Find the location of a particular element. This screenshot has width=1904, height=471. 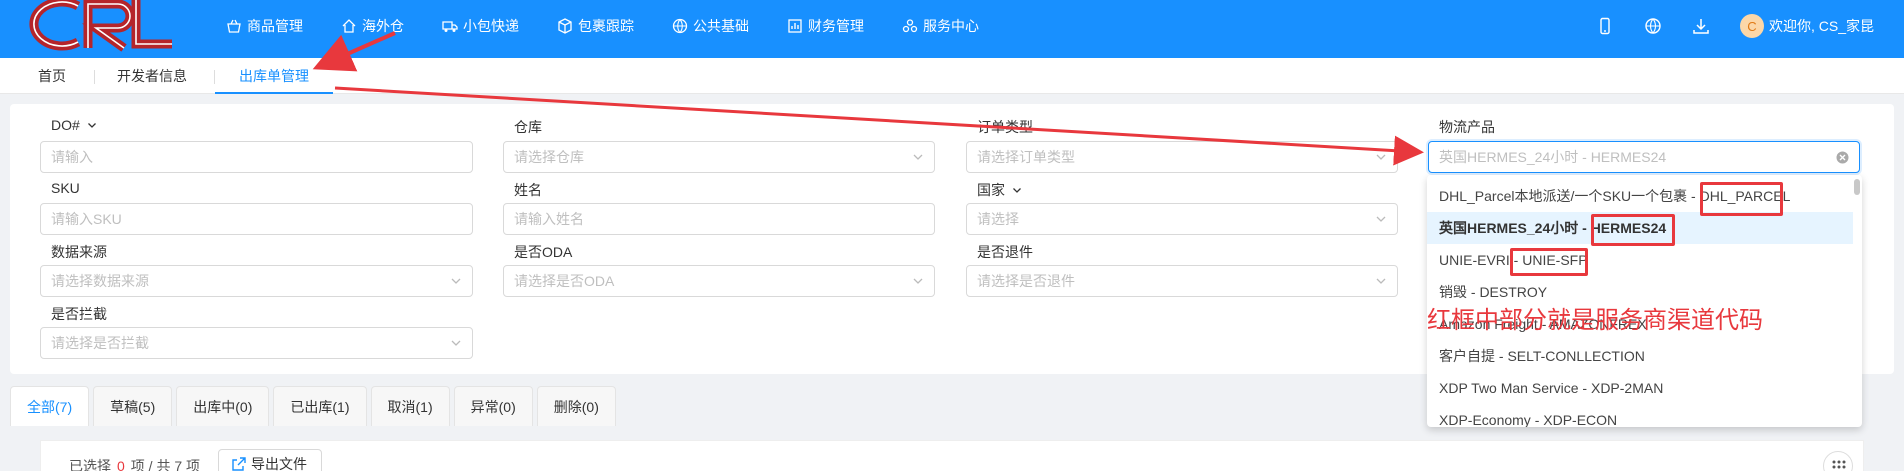

country-label: 国家 is located at coordinates (999, 190).